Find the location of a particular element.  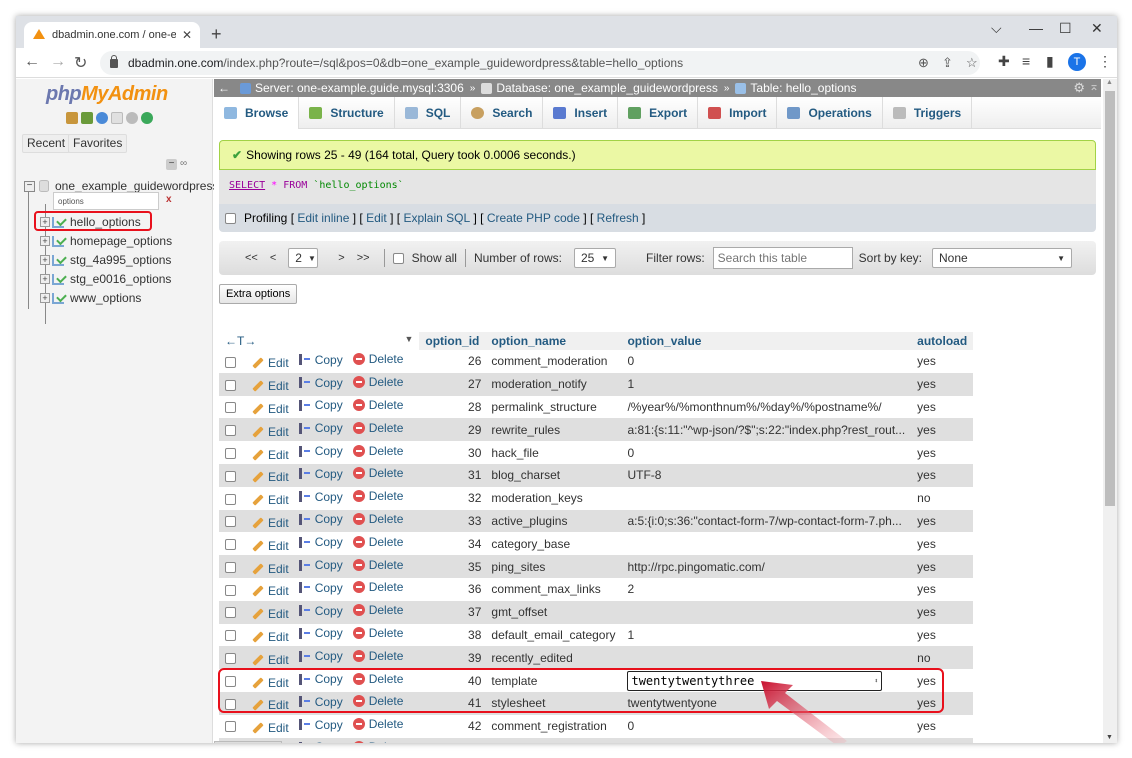

option-id: 38 is located at coordinates (452, 635).